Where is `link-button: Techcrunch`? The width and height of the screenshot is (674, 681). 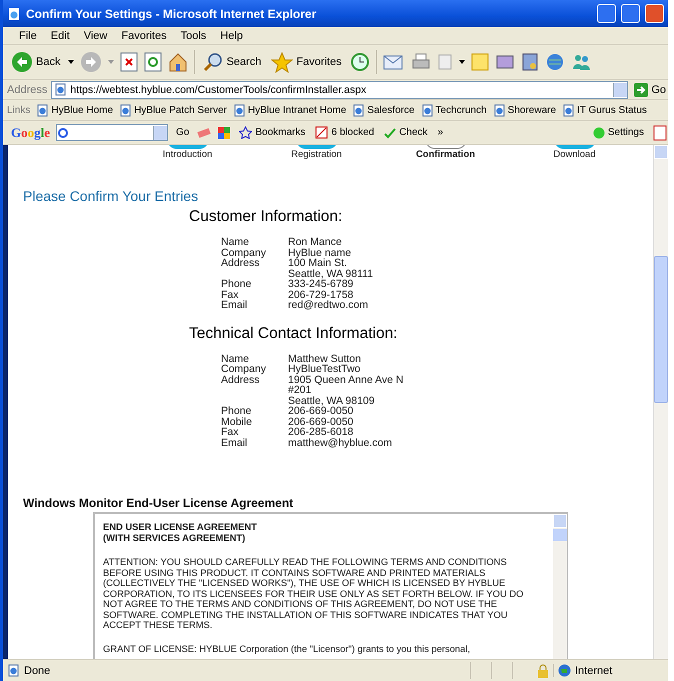
link-button: Techcrunch is located at coordinates (453, 110).